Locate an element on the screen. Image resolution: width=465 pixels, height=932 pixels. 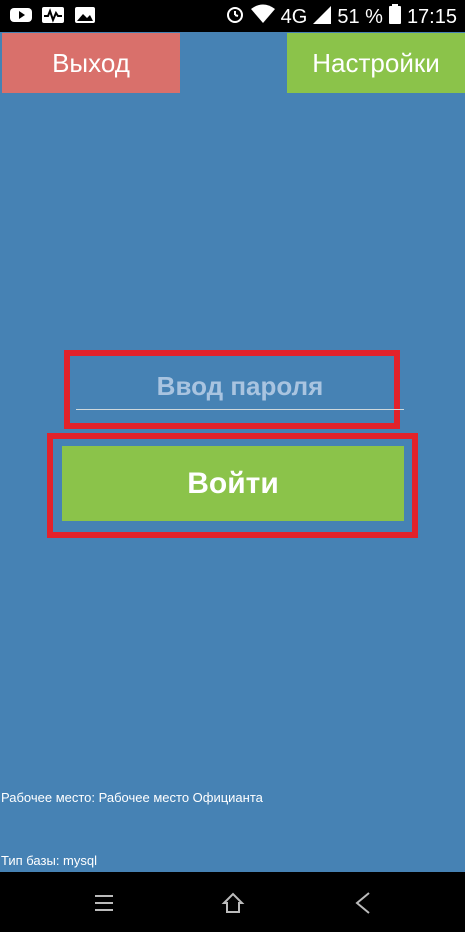
notification-icons is located at coordinates (53, 15).